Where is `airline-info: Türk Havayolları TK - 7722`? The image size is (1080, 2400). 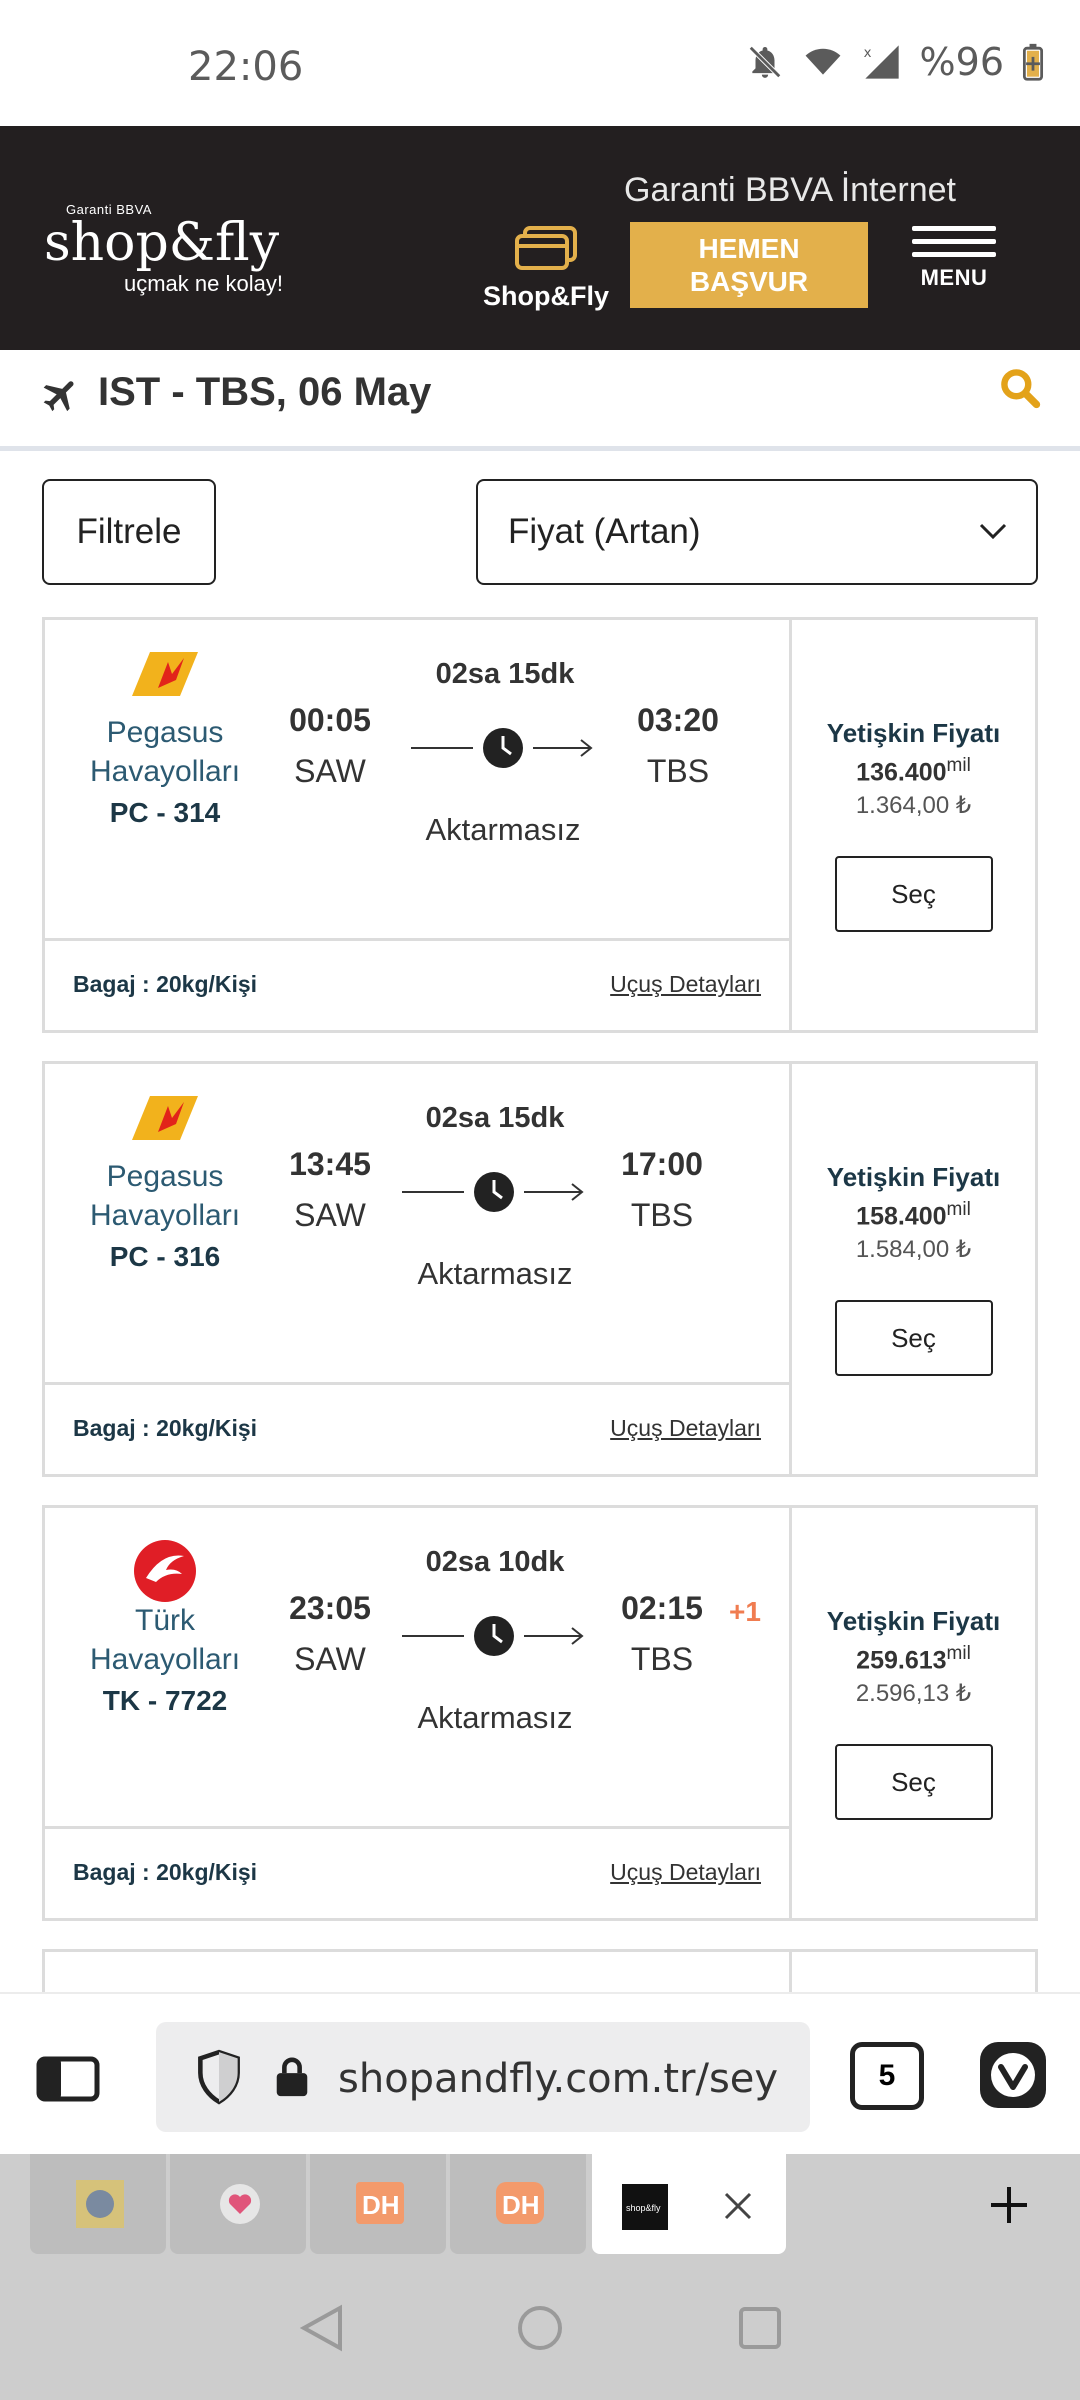
airline-info: Türk Havayolları TK - 7722 is located at coordinates (165, 1627).